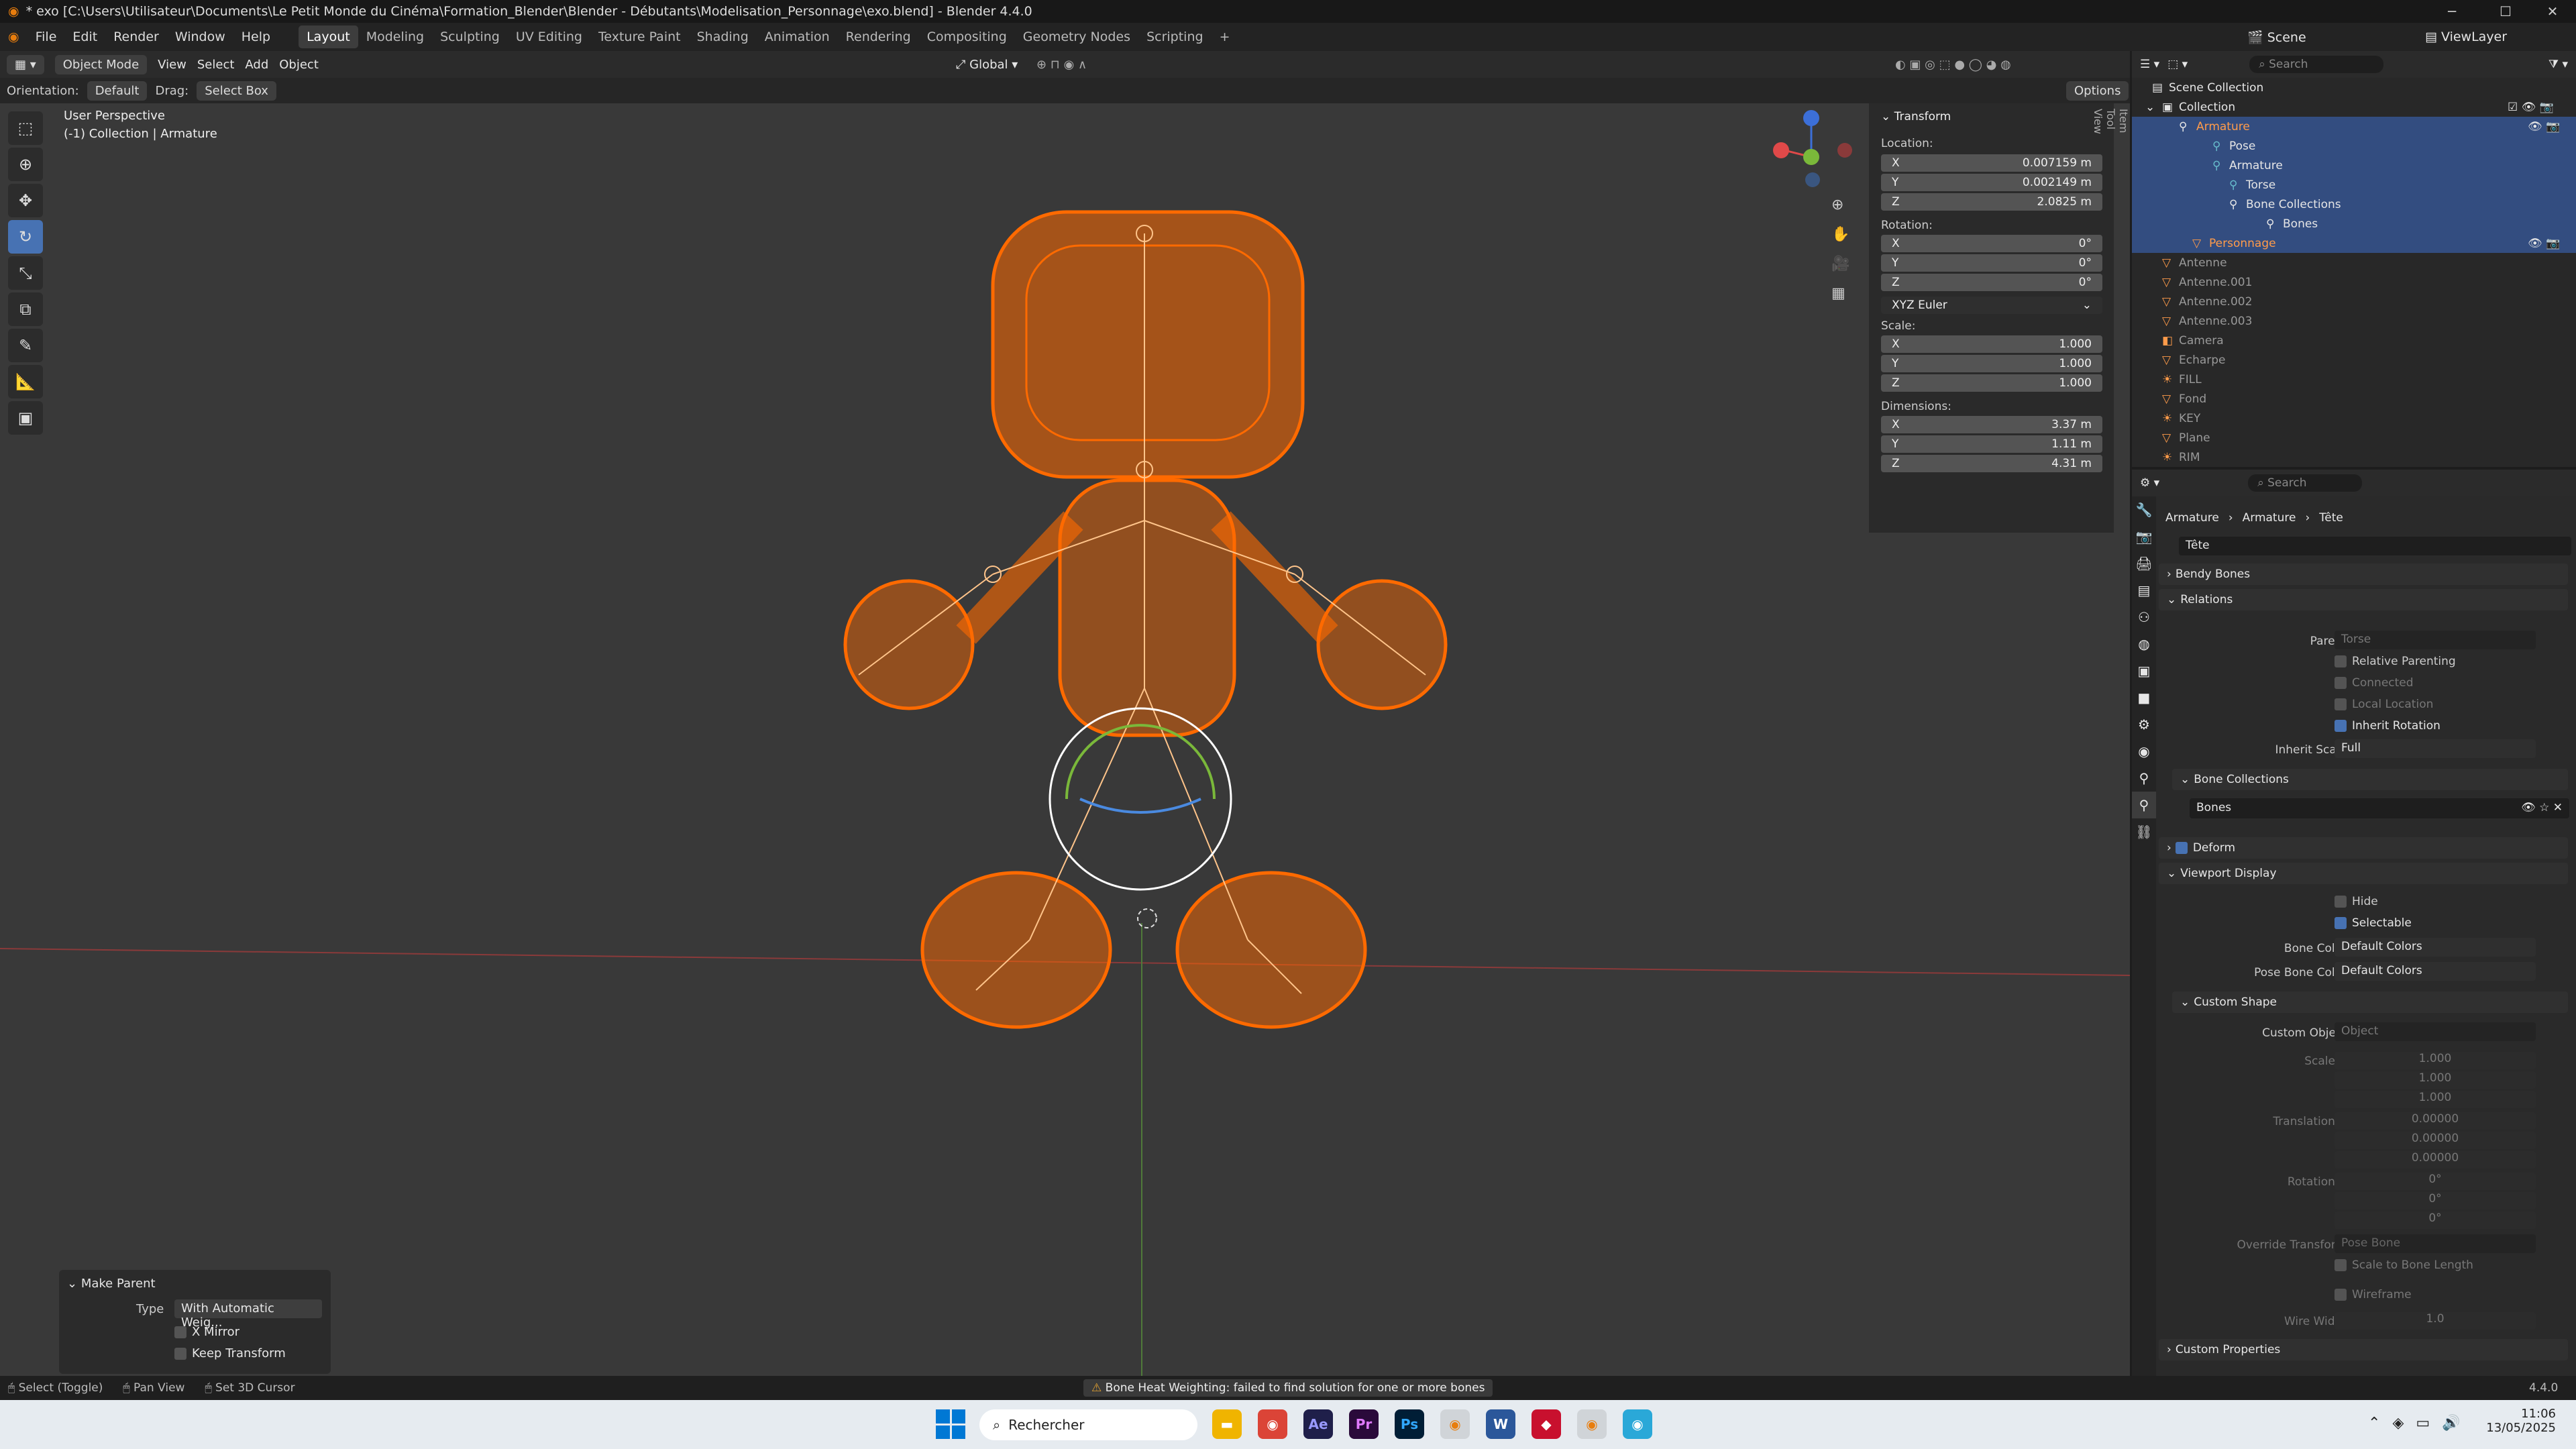 This screenshot has height=1449, width=2576. I want to click on menu-help: Help, so click(255, 37).